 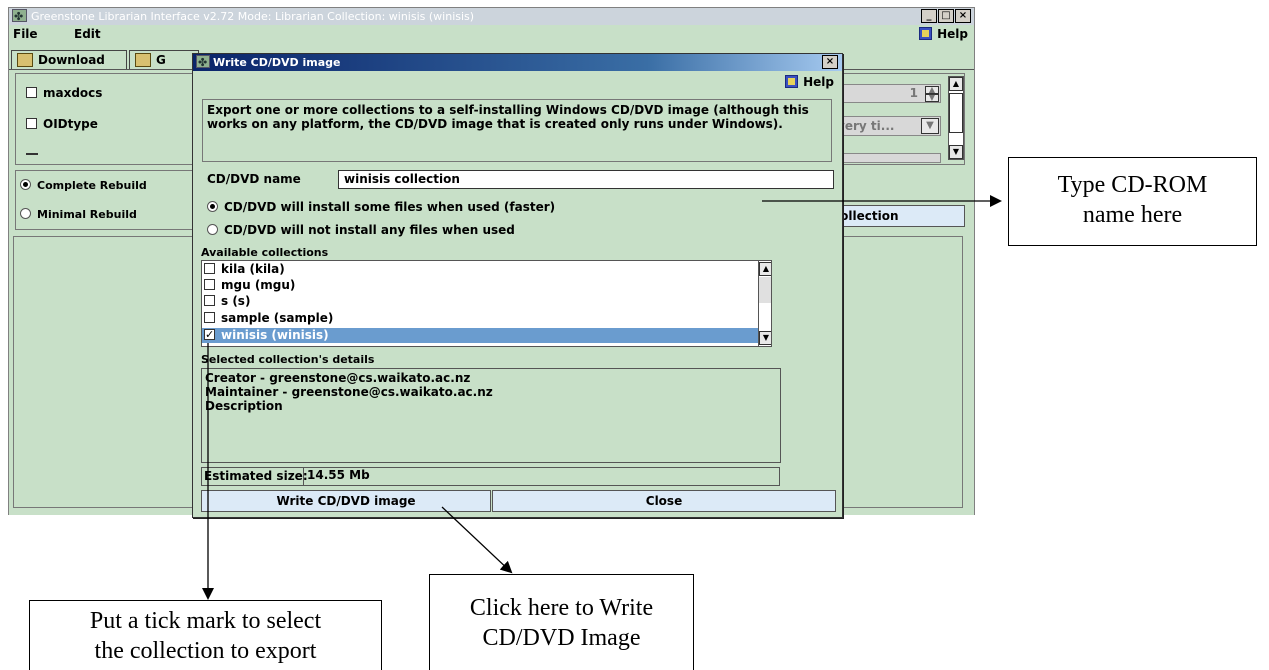 I want to click on cdrom-name-note: Type CD-ROM name here, so click(x=1132, y=201).